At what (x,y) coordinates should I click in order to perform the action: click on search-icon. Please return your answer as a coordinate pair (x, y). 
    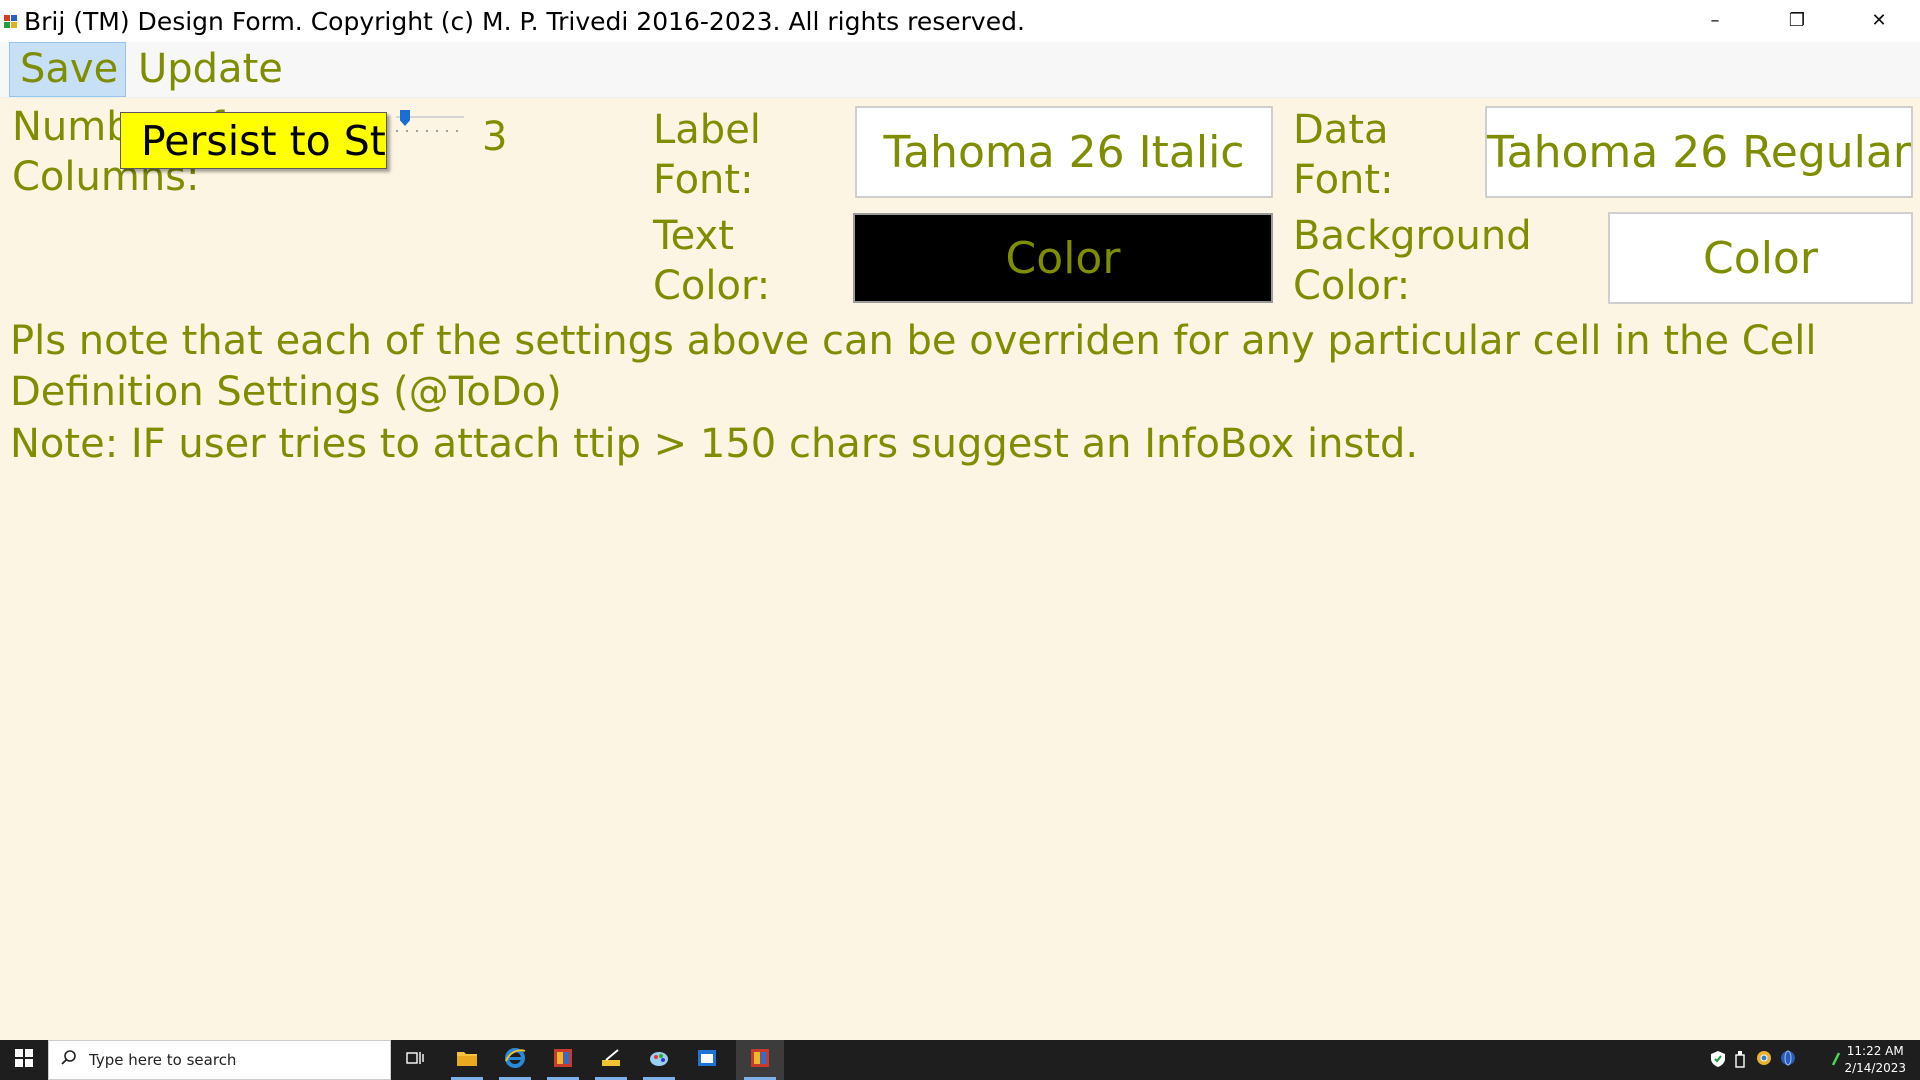
    Looking at the image, I should click on (69, 1060).